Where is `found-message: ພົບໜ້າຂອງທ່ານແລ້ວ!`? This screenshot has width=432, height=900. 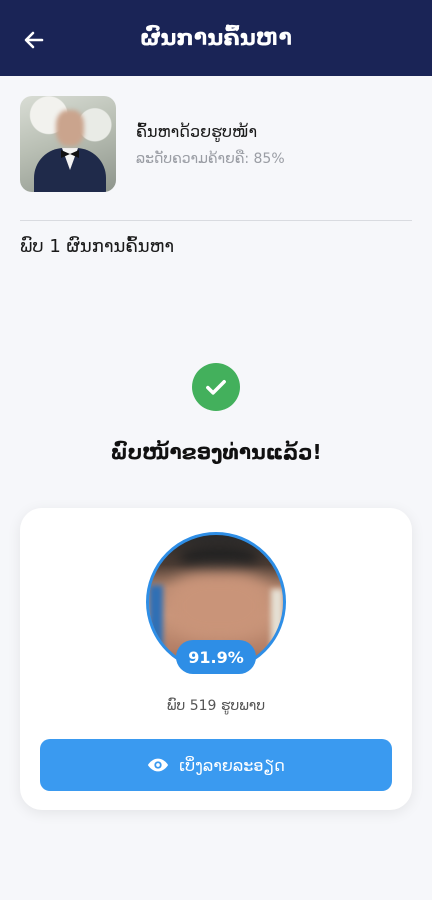
found-message: ພົບໜ້າຂອງທ່ານແລ້ວ! is located at coordinates (216, 452).